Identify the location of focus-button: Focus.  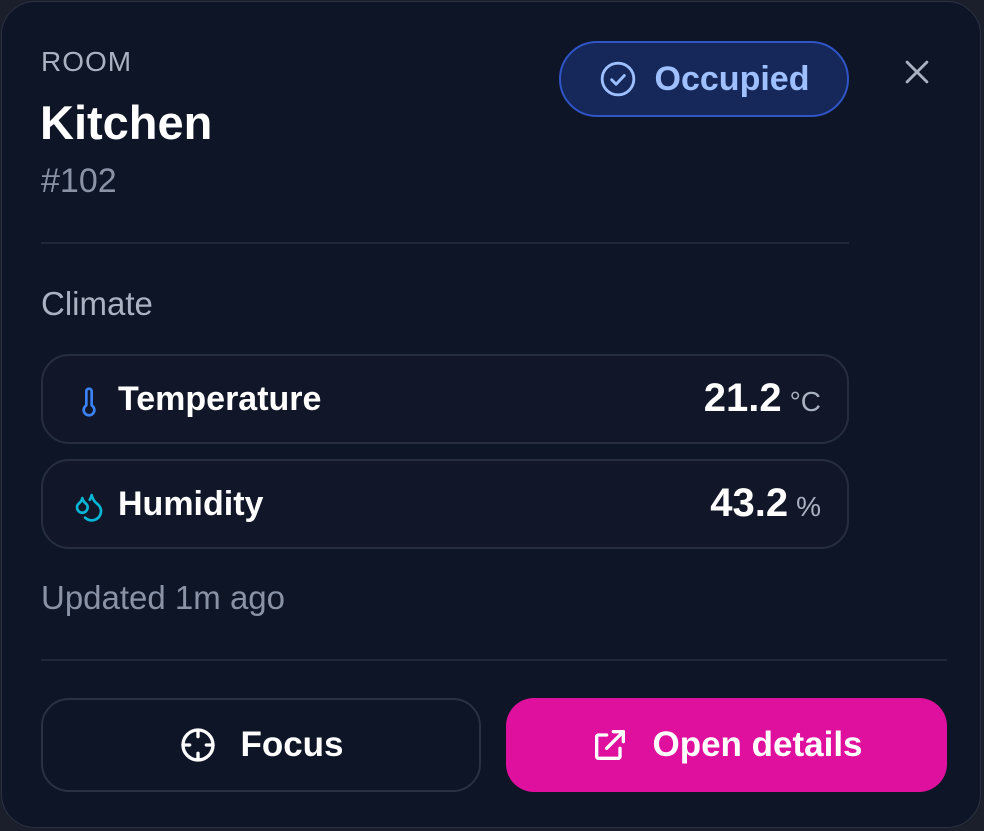
(261, 745).